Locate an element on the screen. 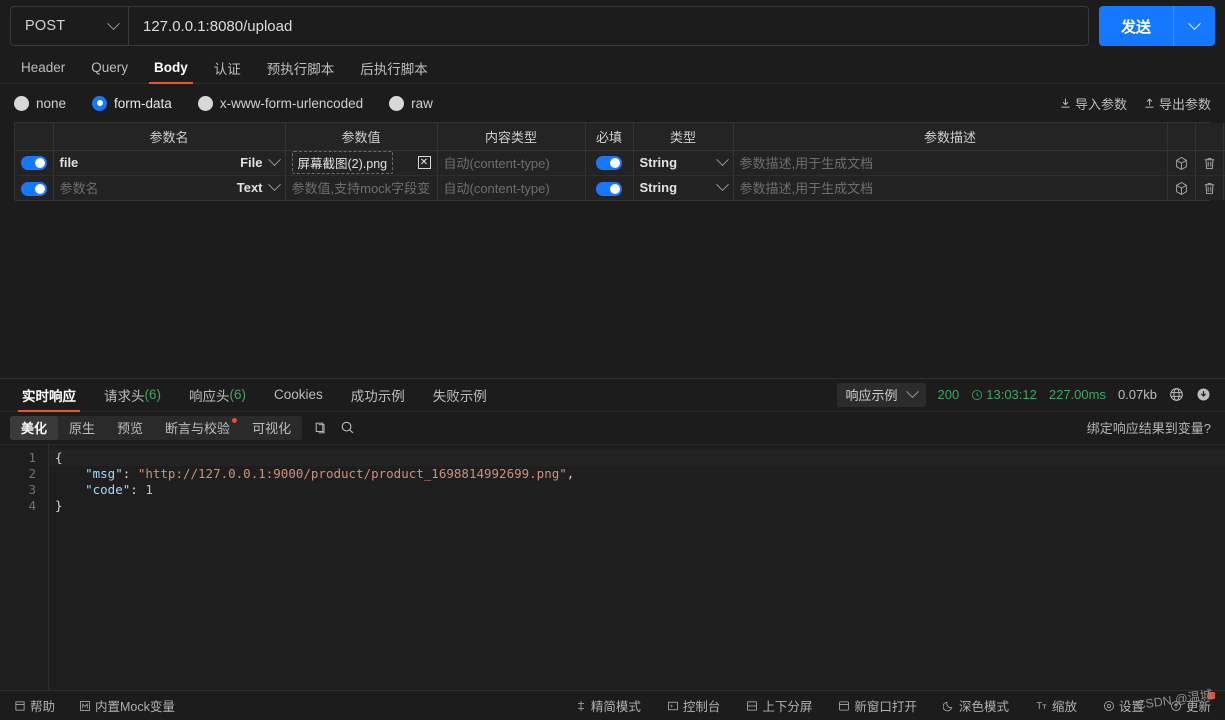  statusbar-update: 更新 is located at coordinates (1192, 703).